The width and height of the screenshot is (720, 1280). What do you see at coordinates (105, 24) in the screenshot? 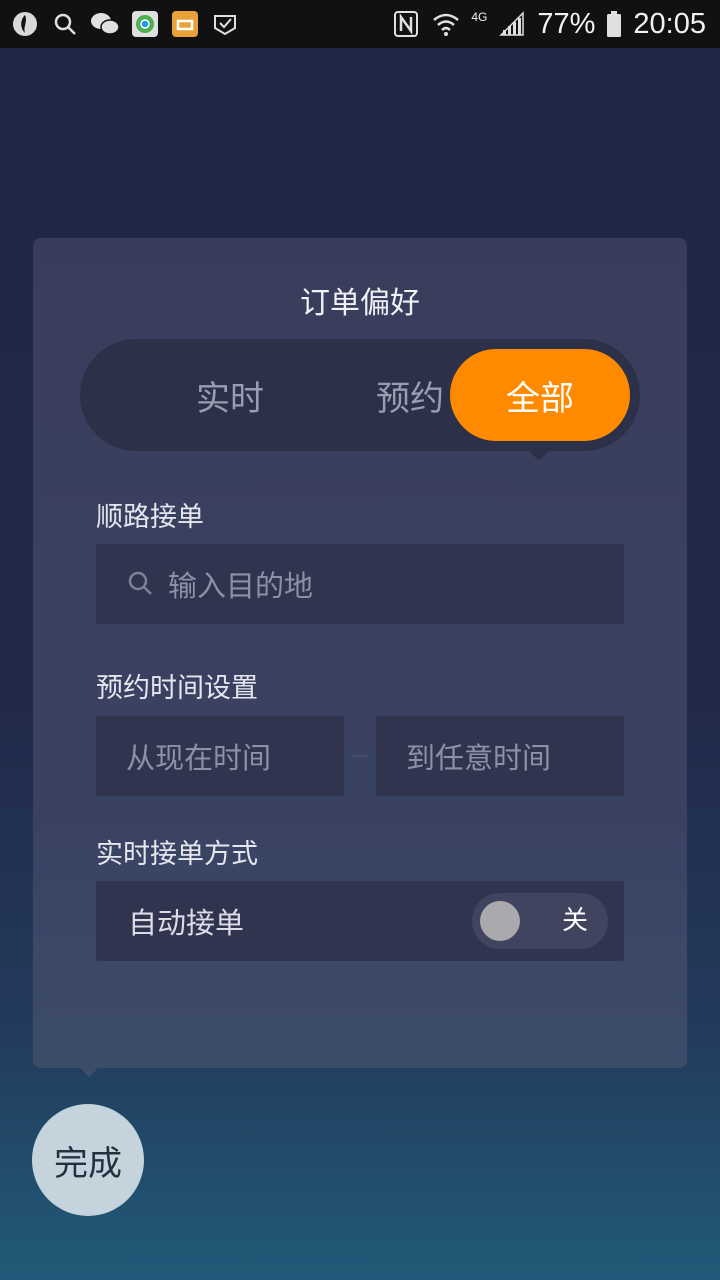
I see `wechat-icon` at bounding box center [105, 24].